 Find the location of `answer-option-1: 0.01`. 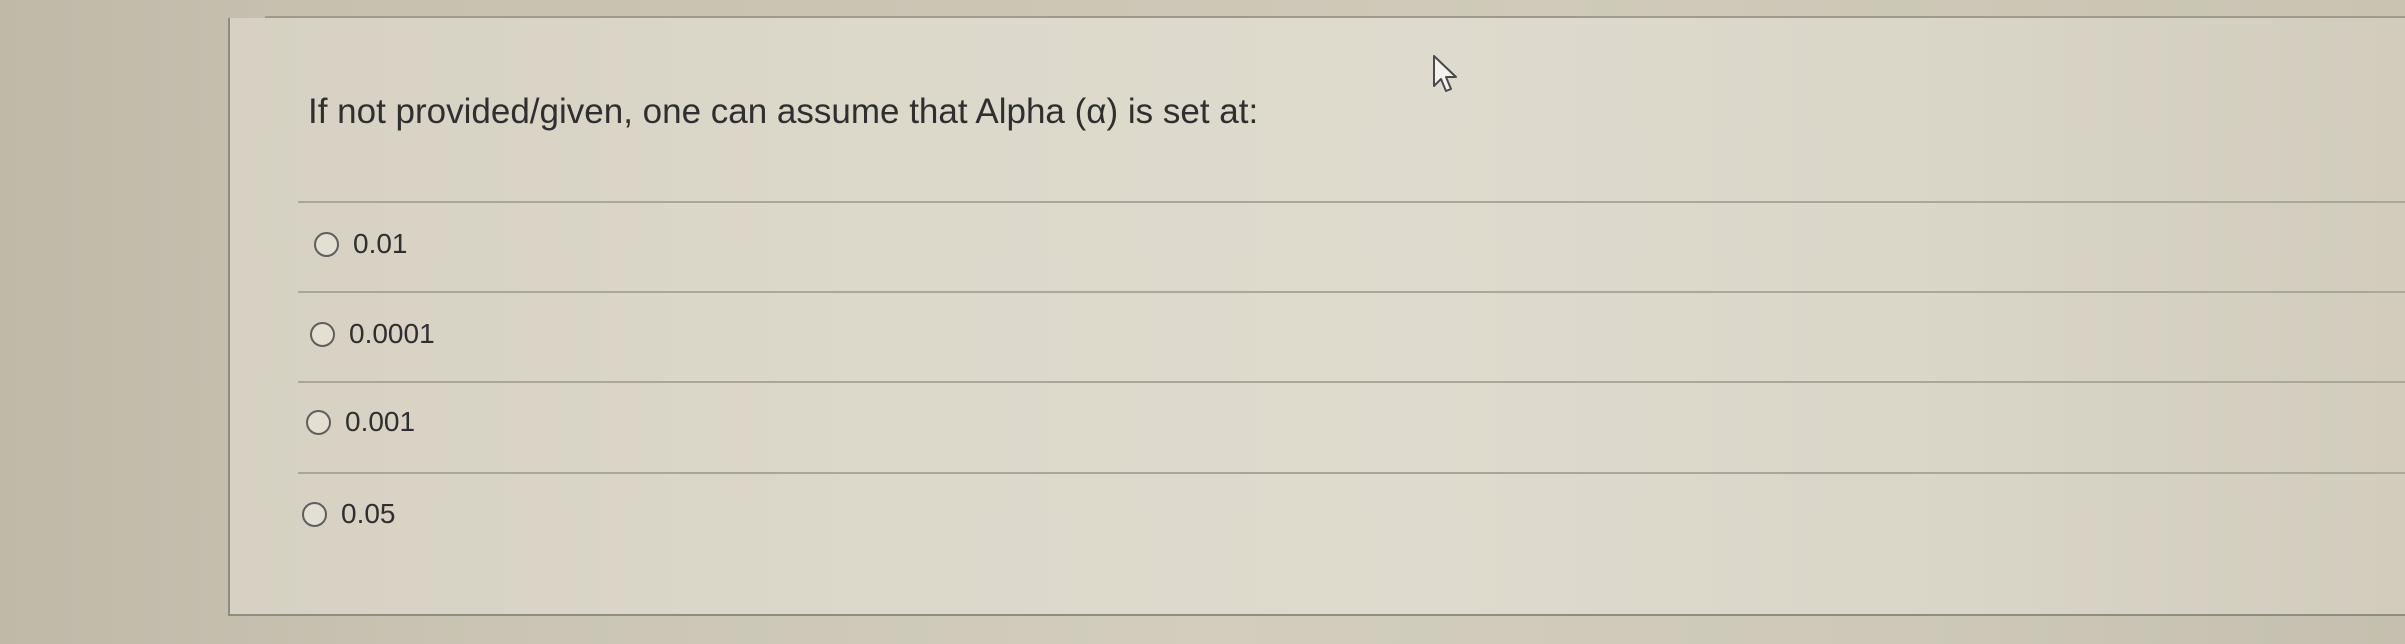

answer-option-1: 0.01 is located at coordinates (361, 244).